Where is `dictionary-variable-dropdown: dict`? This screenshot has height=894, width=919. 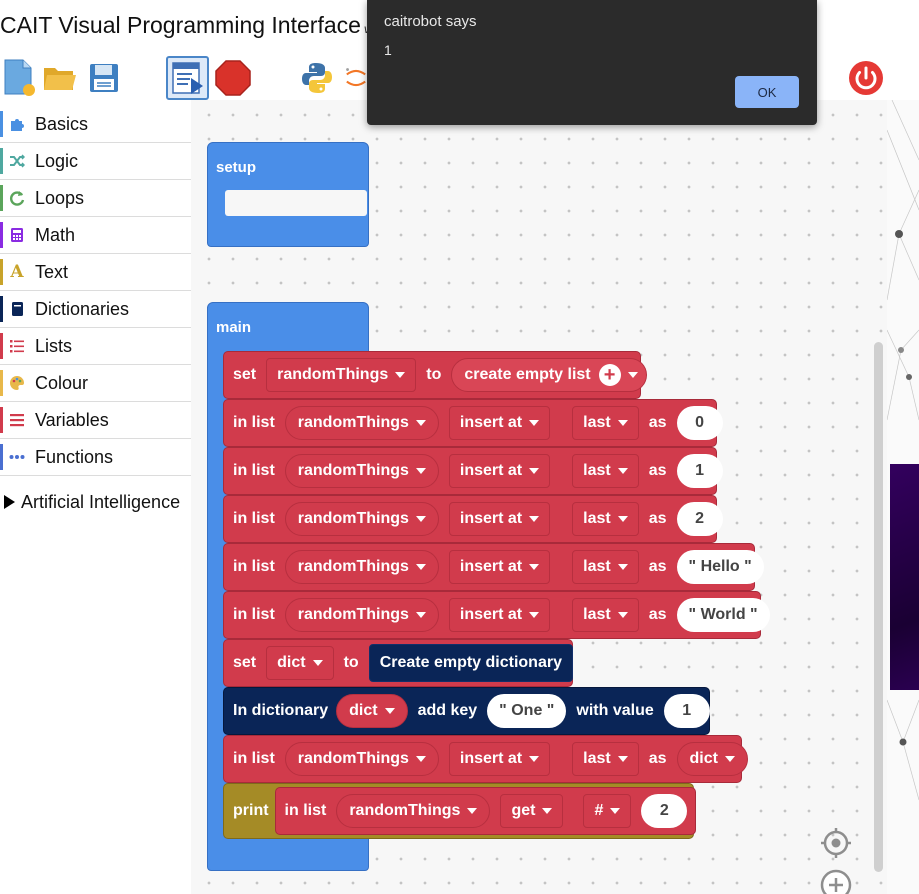 dictionary-variable-dropdown: dict is located at coordinates (372, 711).